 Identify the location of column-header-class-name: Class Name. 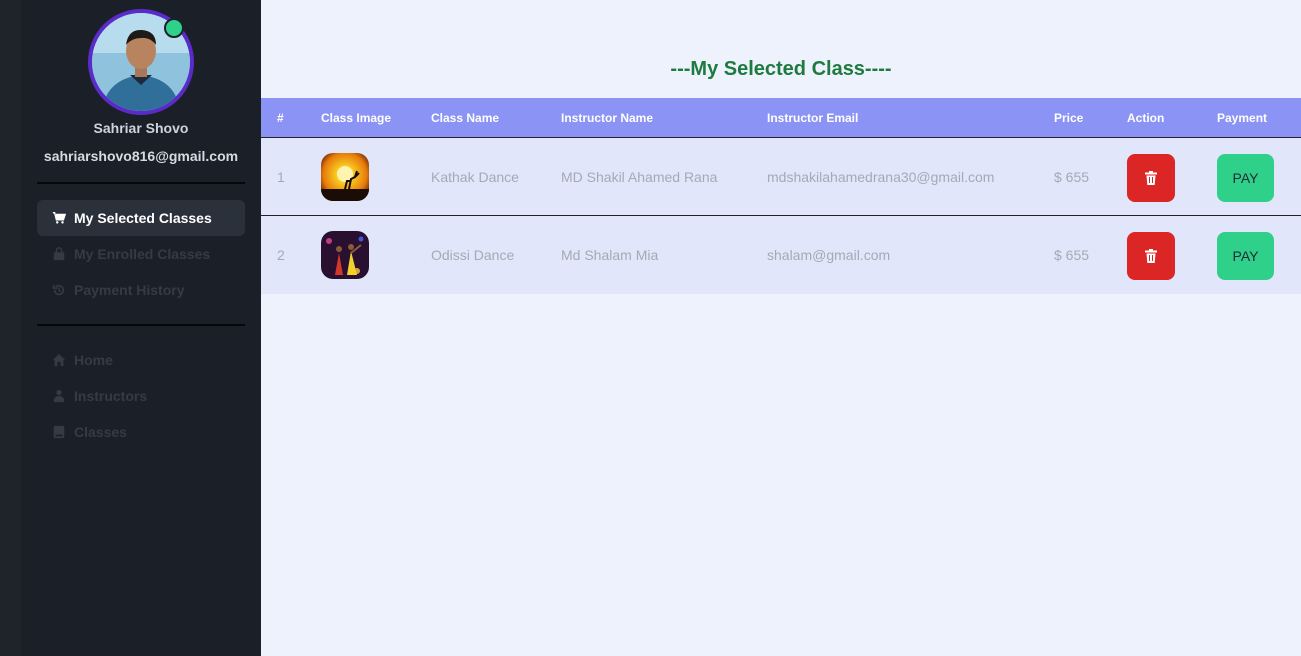
(465, 118).